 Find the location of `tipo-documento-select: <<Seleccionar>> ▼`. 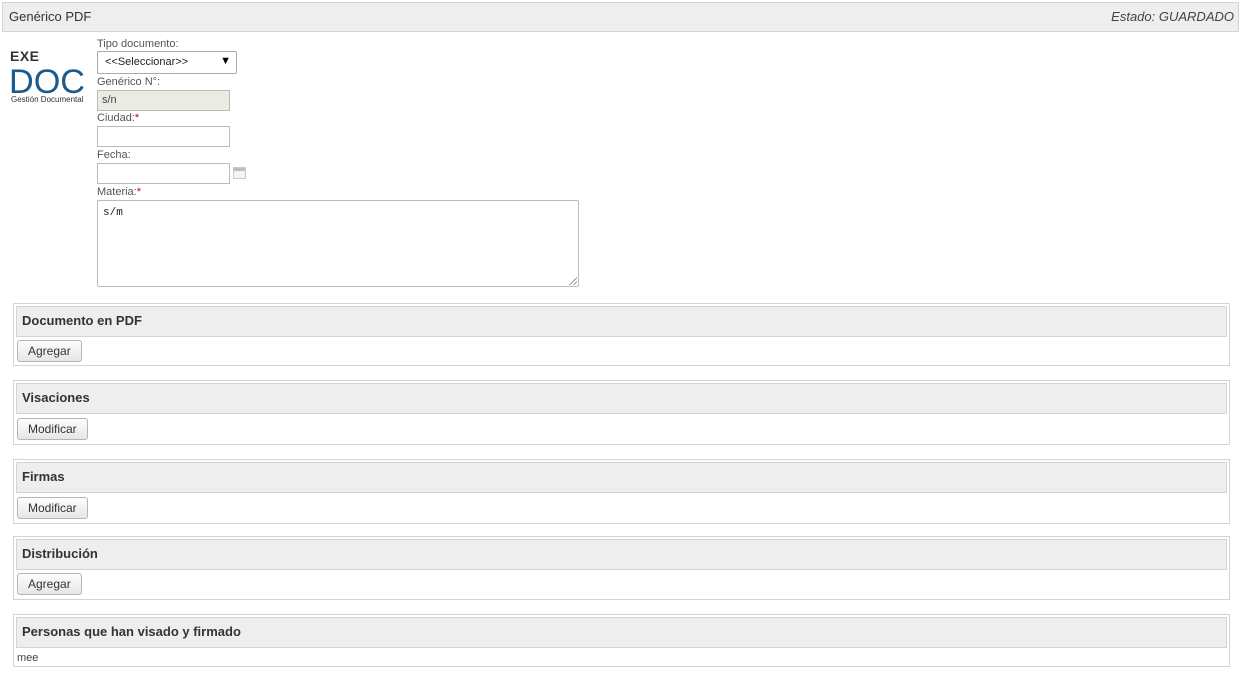

tipo-documento-select: <<Seleccionar>> ▼ is located at coordinates (167, 62).